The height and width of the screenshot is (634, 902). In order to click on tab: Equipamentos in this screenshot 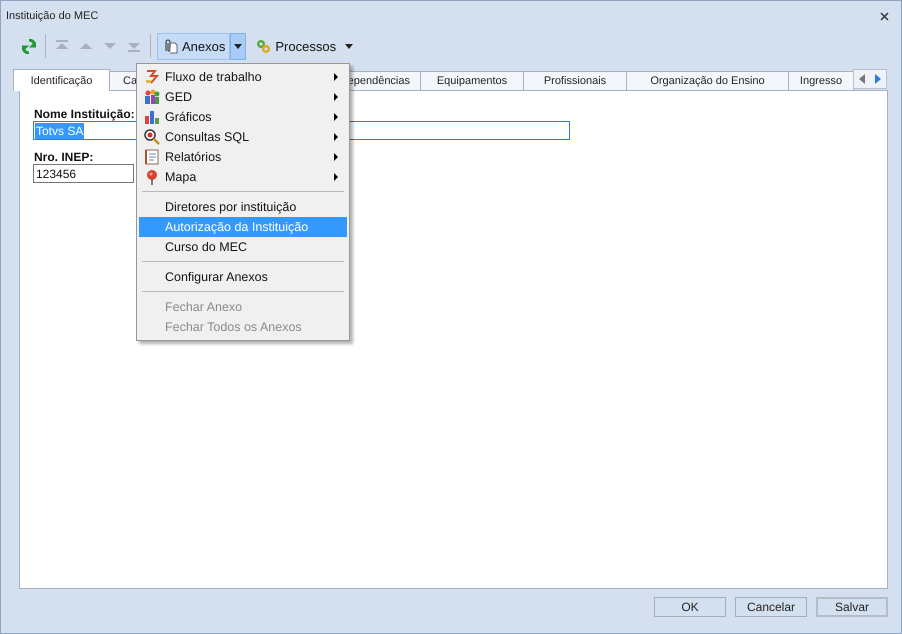, I will do `click(472, 80)`.